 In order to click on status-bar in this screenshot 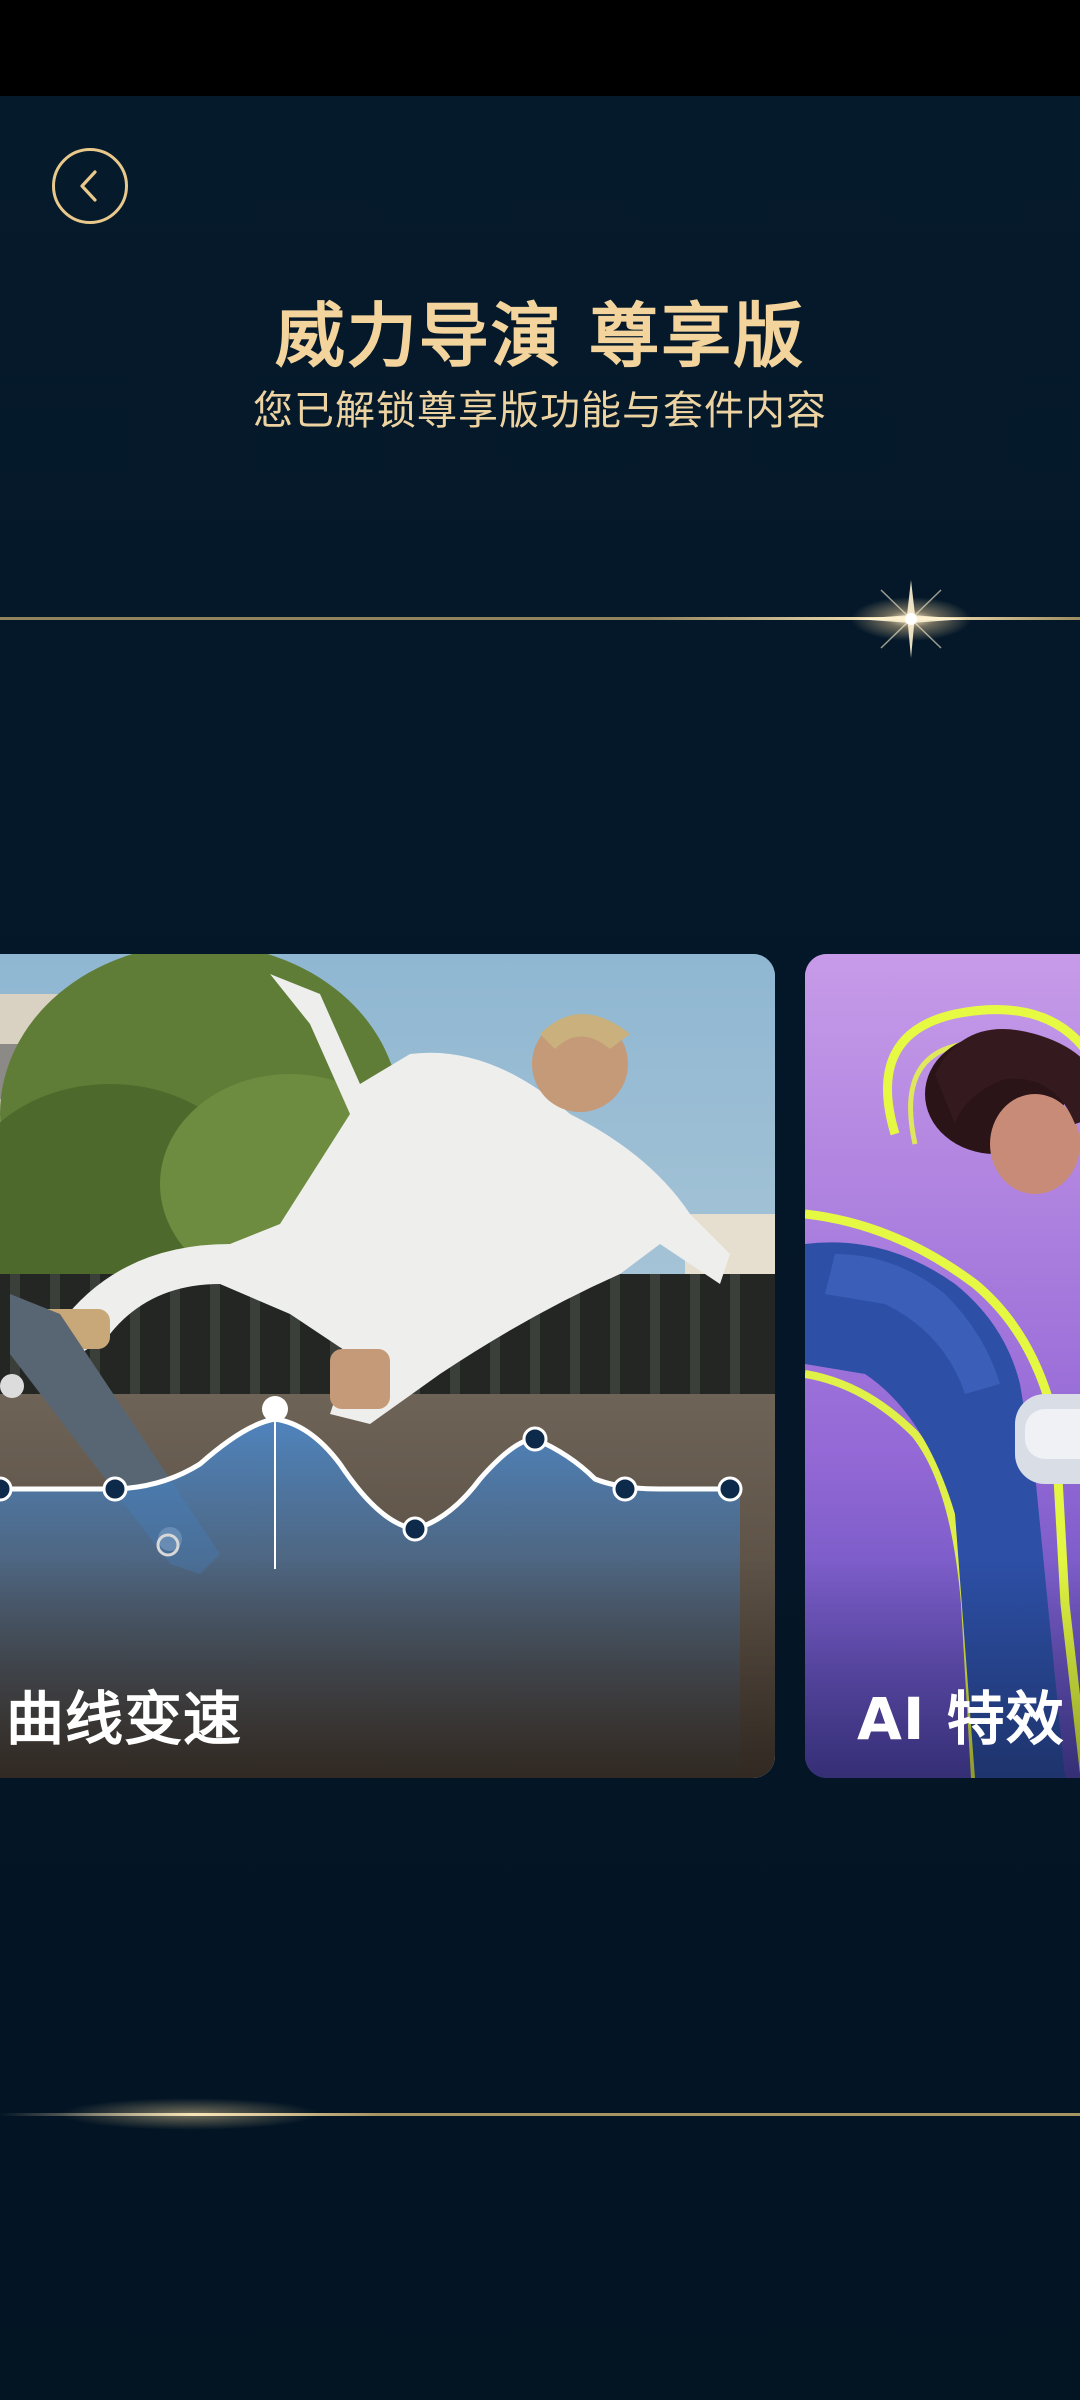, I will do `click(540, 48)`.